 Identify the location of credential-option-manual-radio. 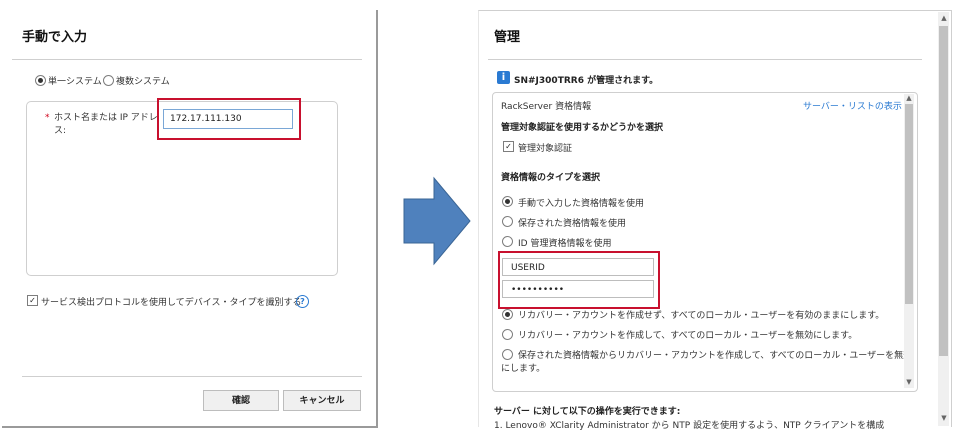
(507, 201).